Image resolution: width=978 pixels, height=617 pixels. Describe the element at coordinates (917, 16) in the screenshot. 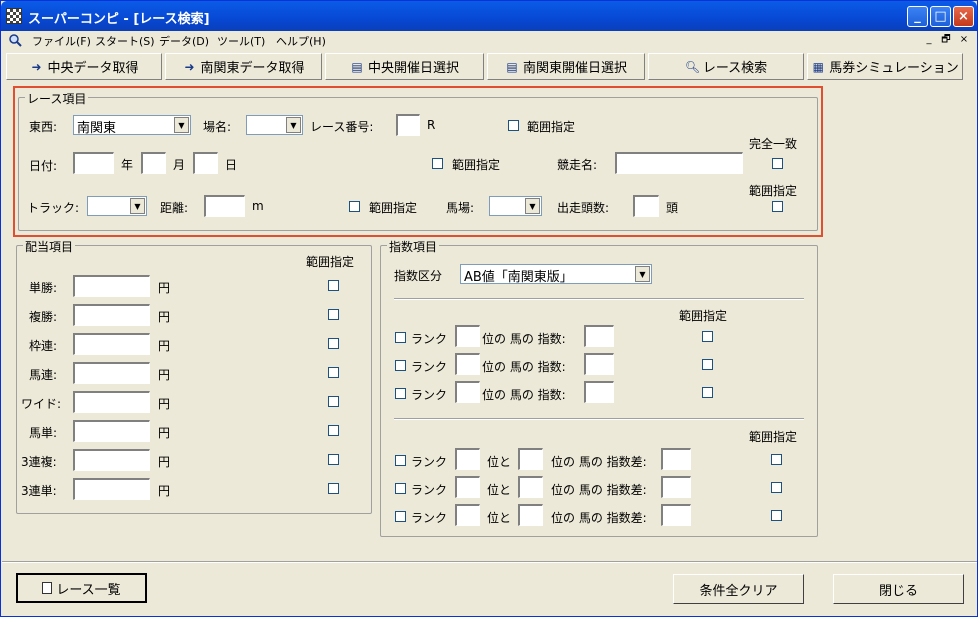

I see `minimize-button: _` at that location.